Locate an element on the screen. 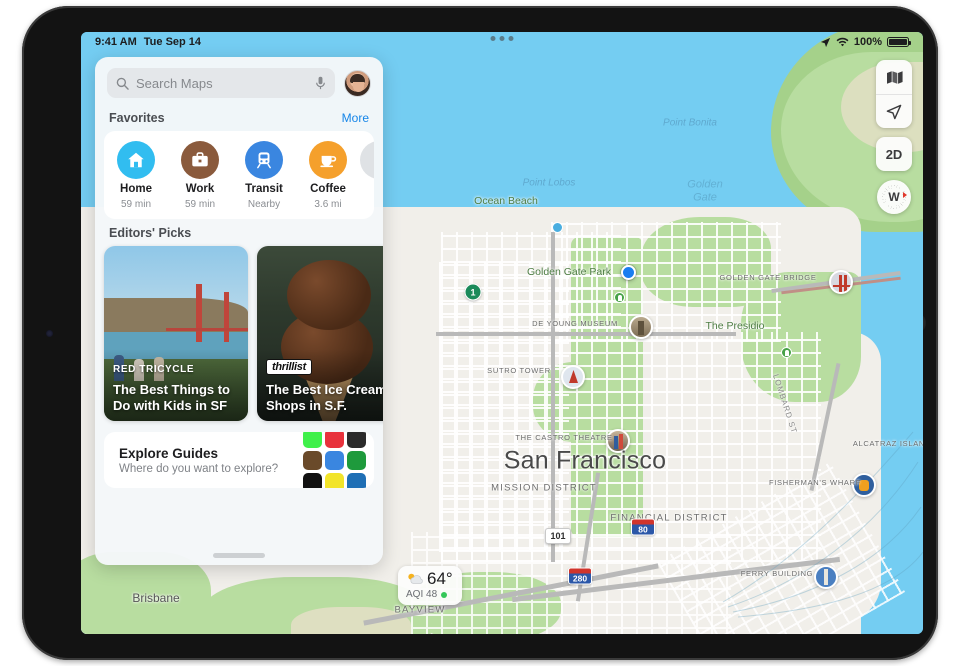 This screenshot has height=666, width=960. status-bar-left: 9:41 AM Tue Sep 14 is located at coordinates (148, 42).